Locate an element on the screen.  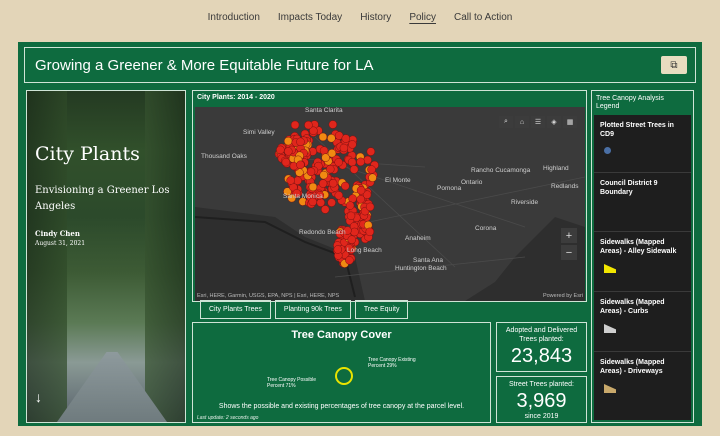
map-label-huntington-beach: Huntington Beach is located at coordinates (421, 268).